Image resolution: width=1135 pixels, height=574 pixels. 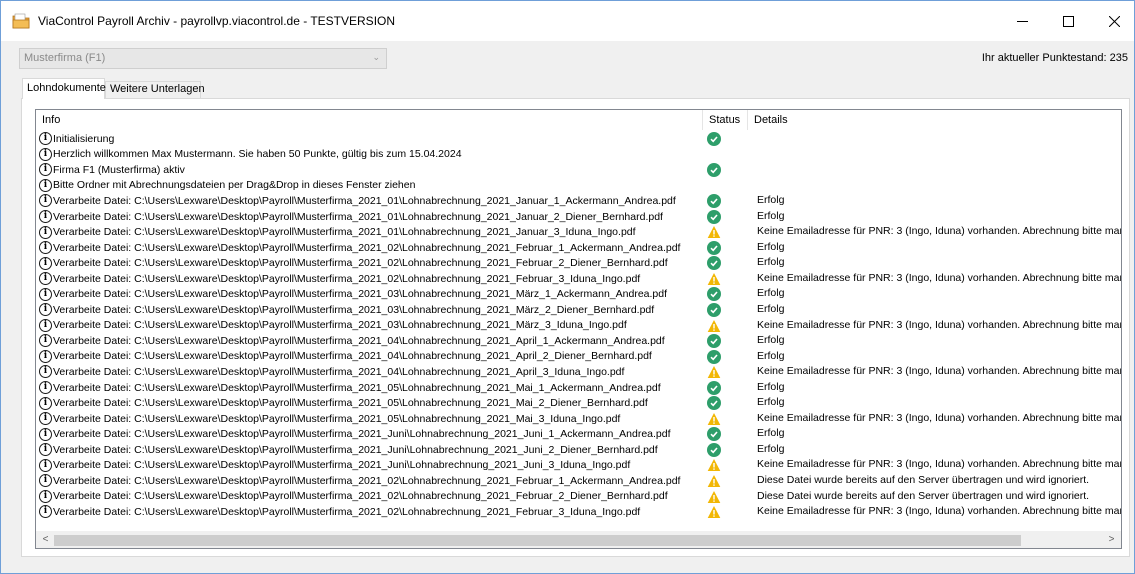 I want to click on company-dropdown-value: Musterfirma (F1), so click(x=65, y=58).